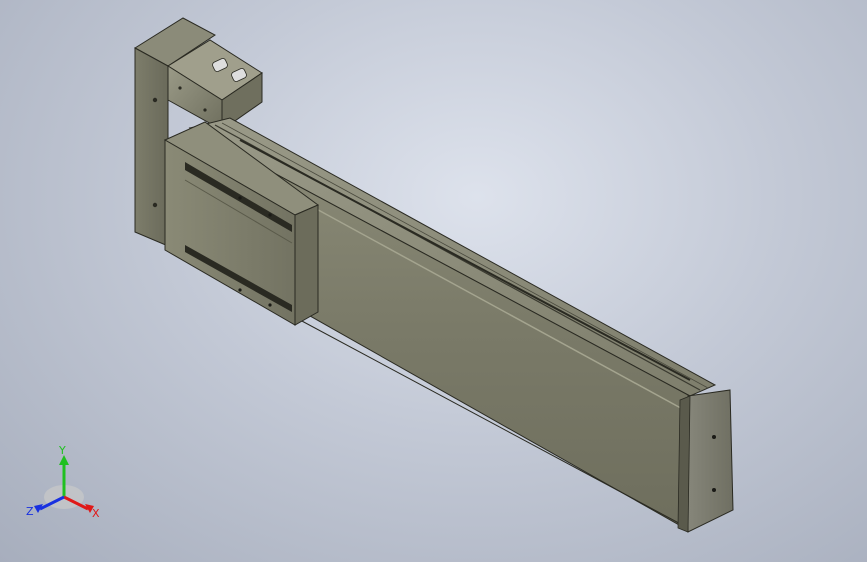 The image size is (867, 562). Describe the element at coordinates (241, 223) in the screenshot. I see `carriage-block` at that location.